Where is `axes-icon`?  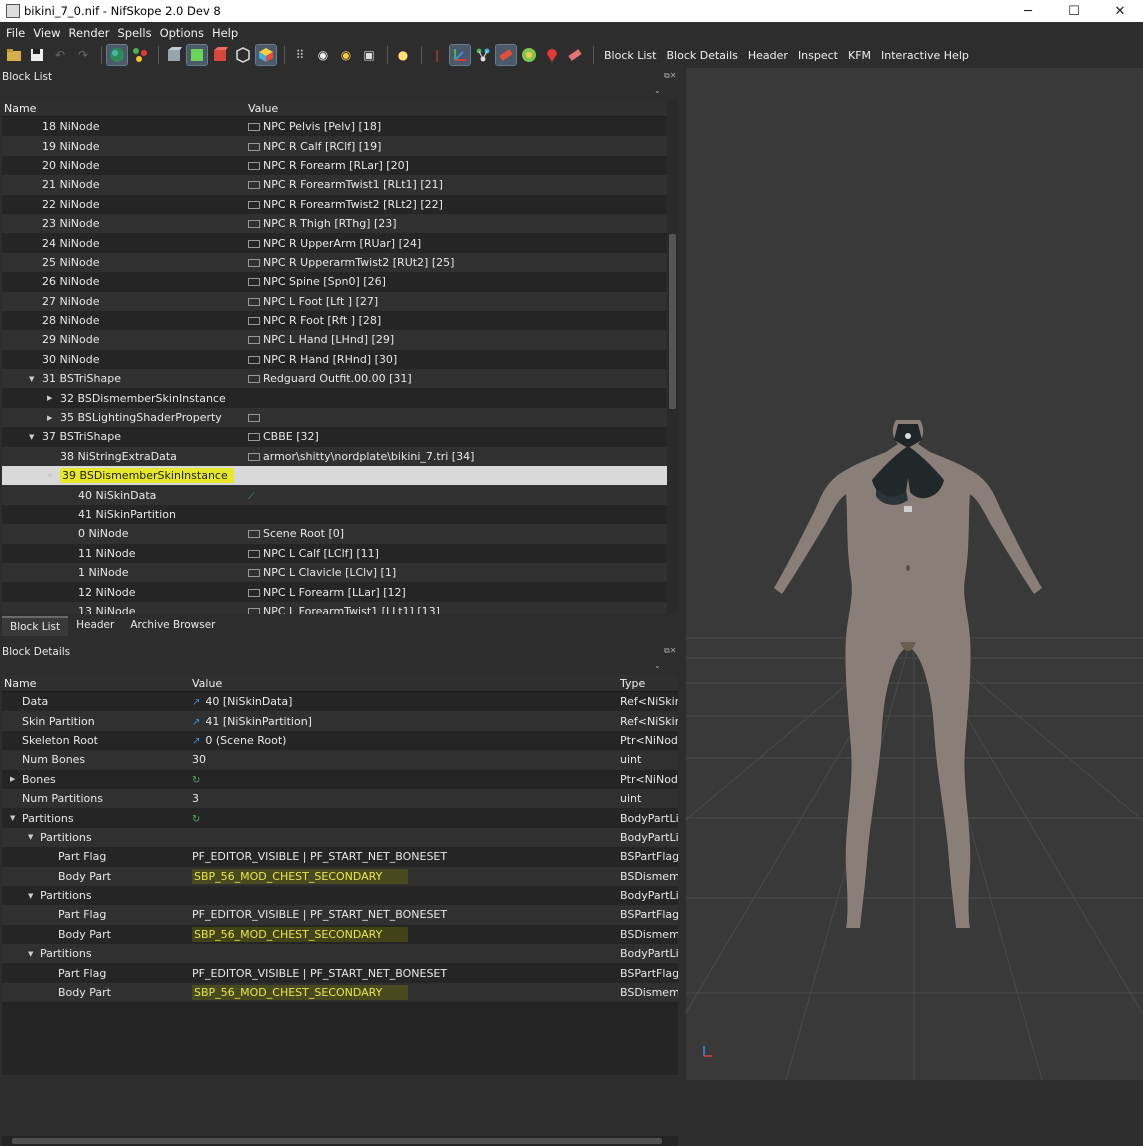
axes-icon is located at coordinates (460, 55).